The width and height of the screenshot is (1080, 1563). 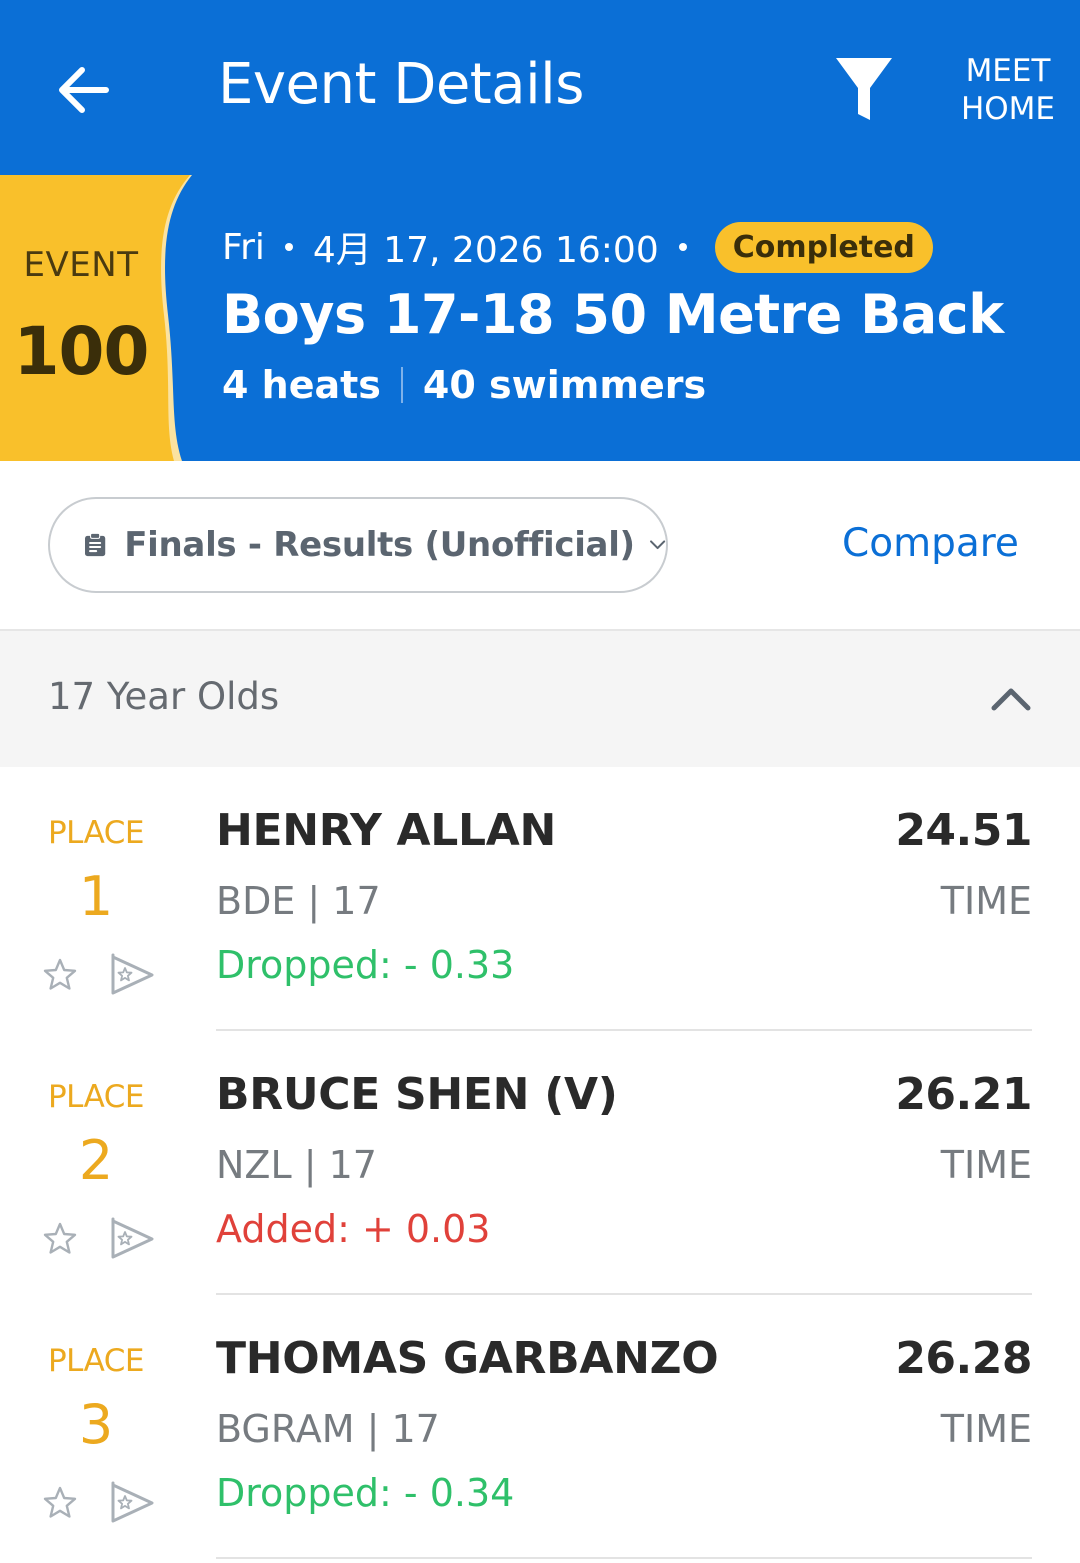 I want to click on time-delta: Added: + 0.03, so click(x=353, y=1229).